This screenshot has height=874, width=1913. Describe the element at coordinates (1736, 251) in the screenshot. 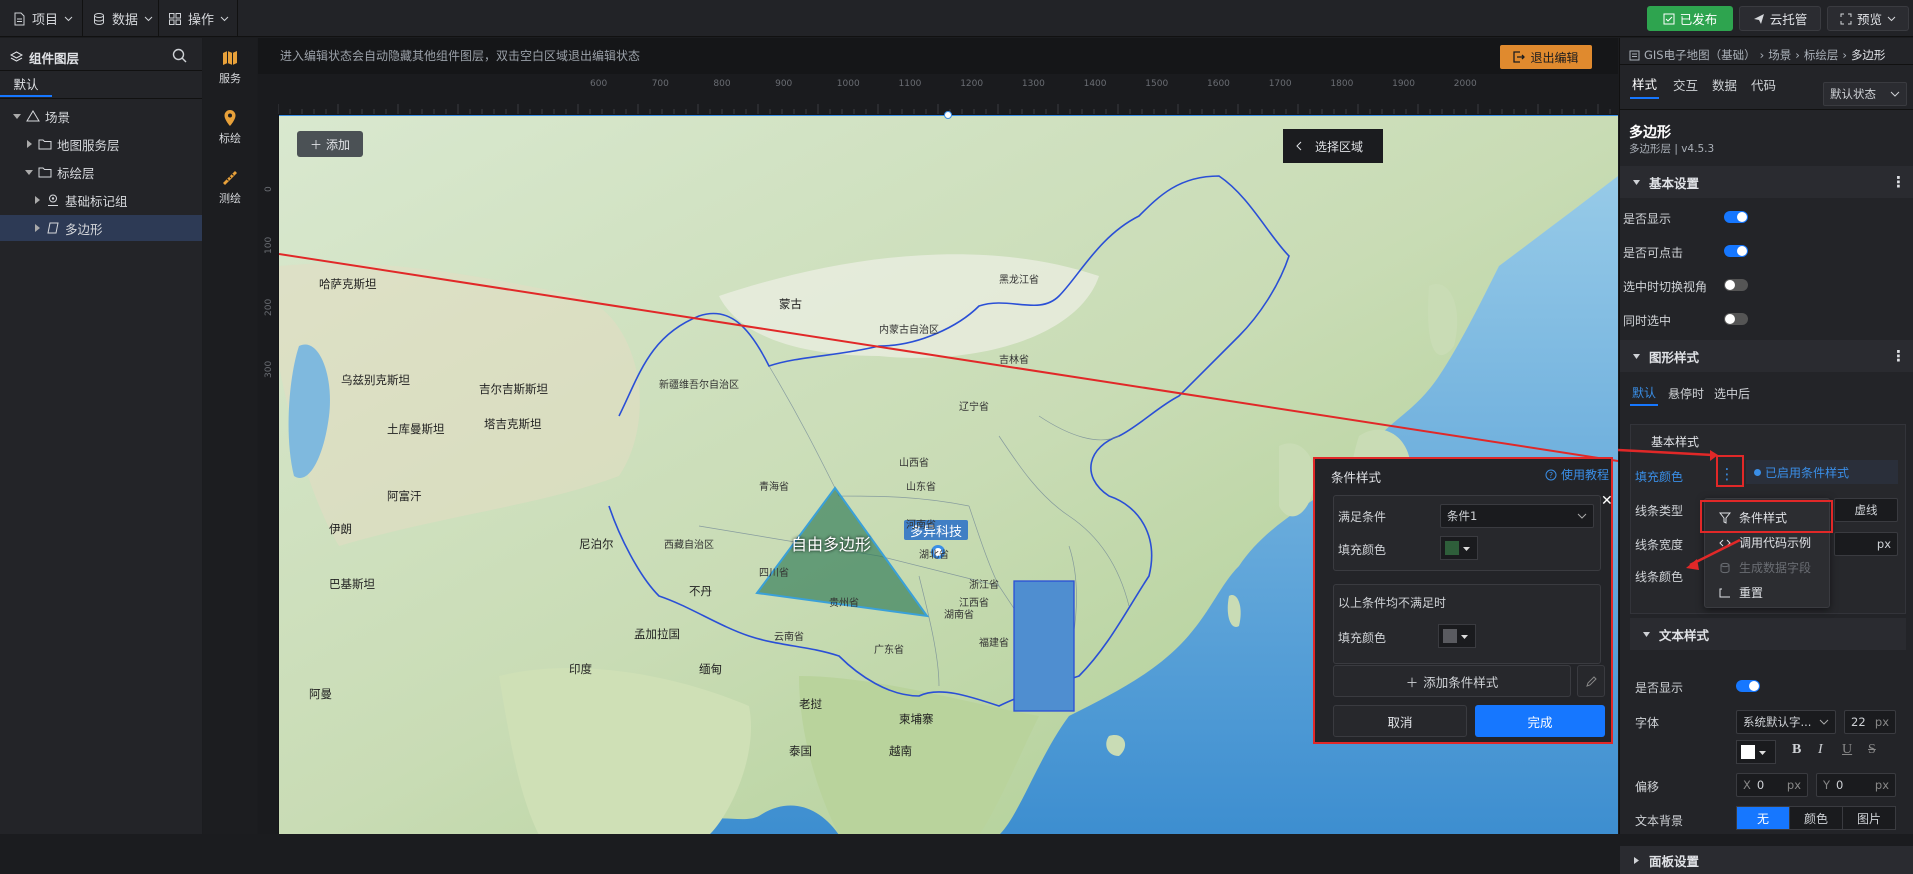

I see `clickable-toggle` at that location.